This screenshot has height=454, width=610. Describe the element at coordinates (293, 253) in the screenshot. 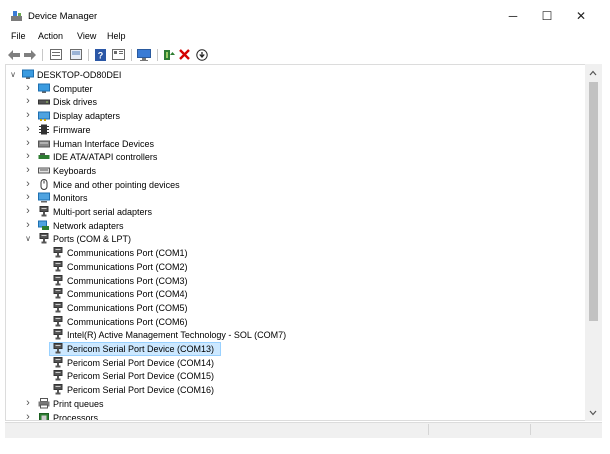

I see `tree-port-device: Communications Port (COM1)` at that location.